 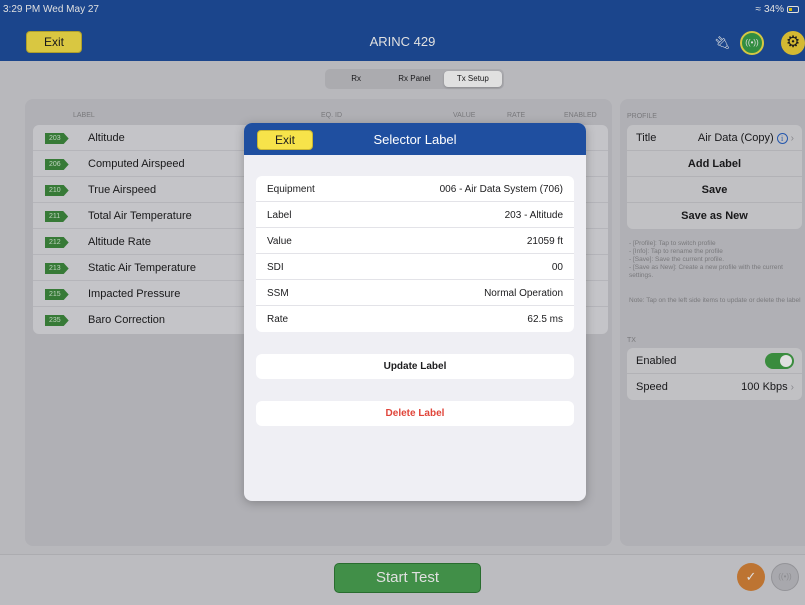 What do you see at coordinates (57, 268) in the screenshot?
I see `label-code-tag: 213` at bounding box center [57, 268].